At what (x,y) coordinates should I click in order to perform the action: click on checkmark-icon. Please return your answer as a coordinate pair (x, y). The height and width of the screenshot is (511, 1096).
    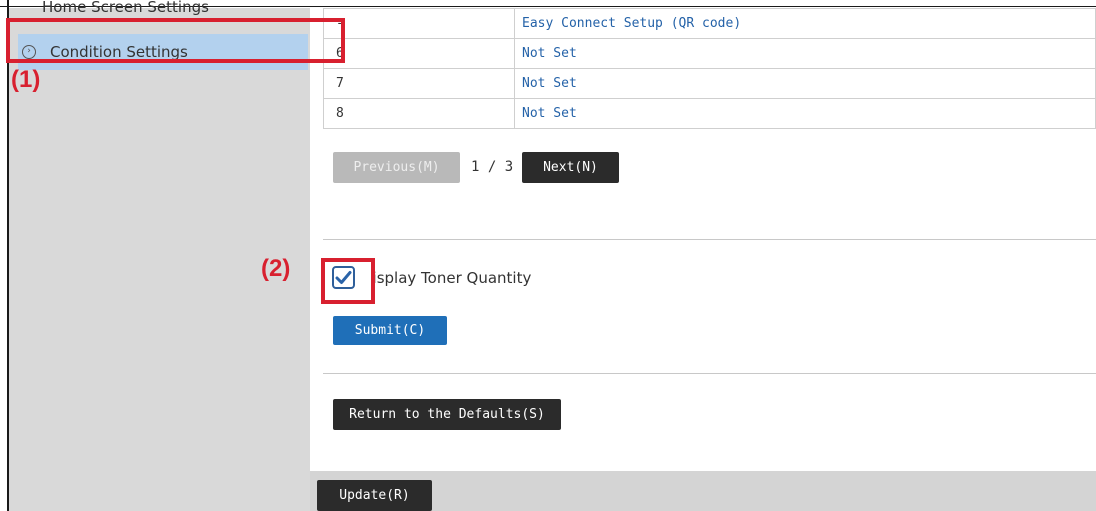
    Looking at the image, I should click on (343, 277).